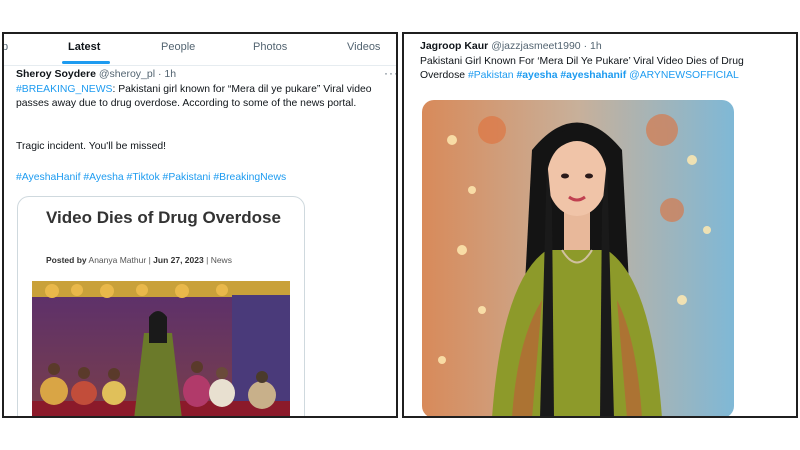 The width and height of the screenshot is (800, 450). Describe the element at coordinates (117, 260) in the screenshot. I see `card-author: Ananya Mathur` at that location.